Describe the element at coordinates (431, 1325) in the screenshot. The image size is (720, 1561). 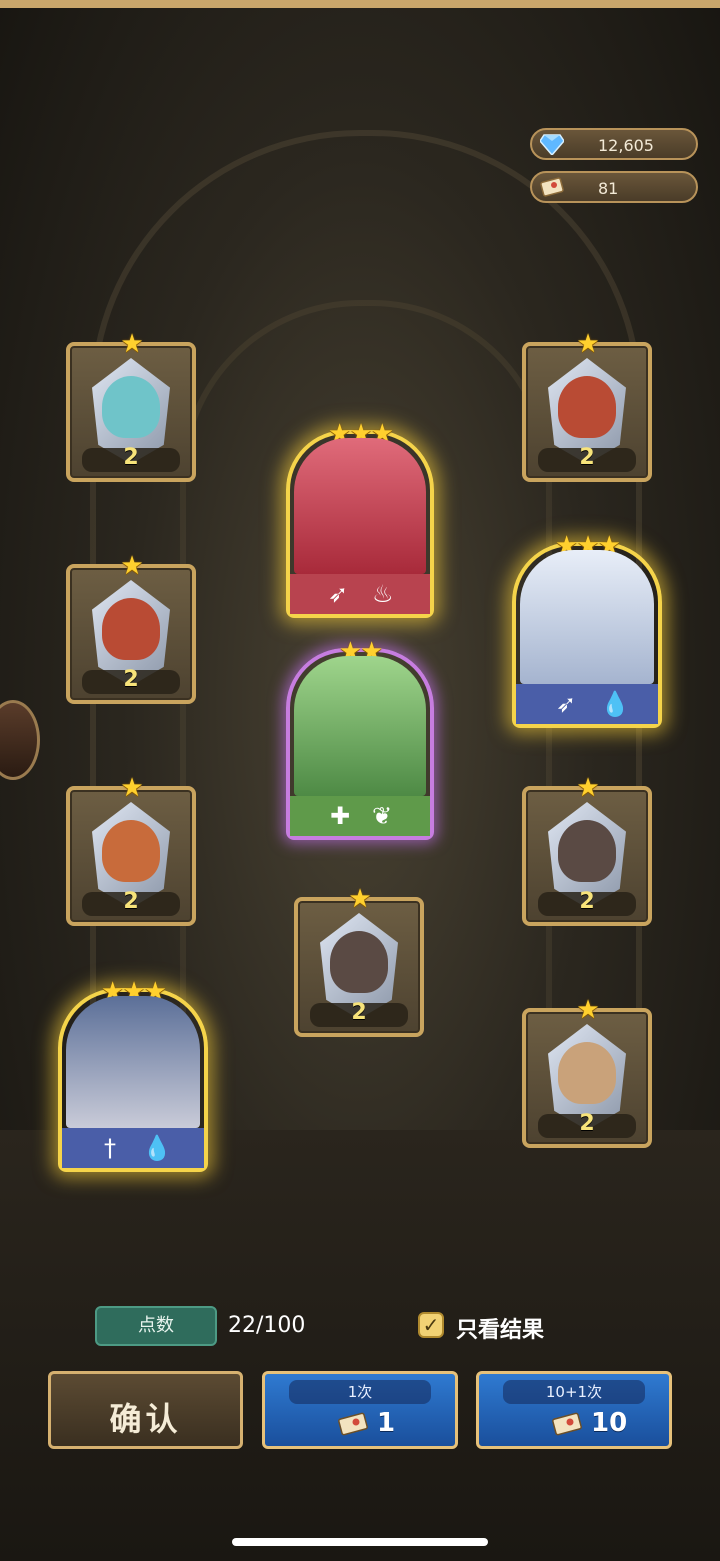
I see `checkbox-icon: ✓` at that location.